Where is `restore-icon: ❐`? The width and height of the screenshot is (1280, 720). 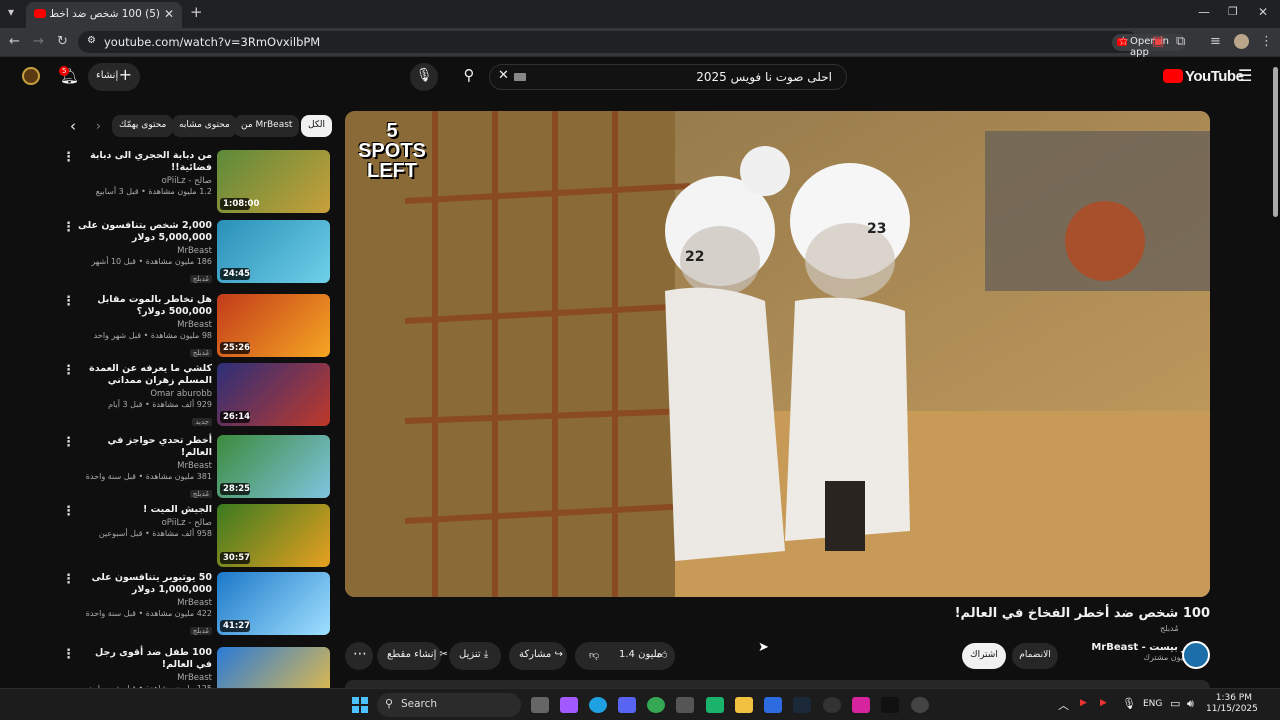
restore-icon: ❐ is located at coordinates (1233, 11).